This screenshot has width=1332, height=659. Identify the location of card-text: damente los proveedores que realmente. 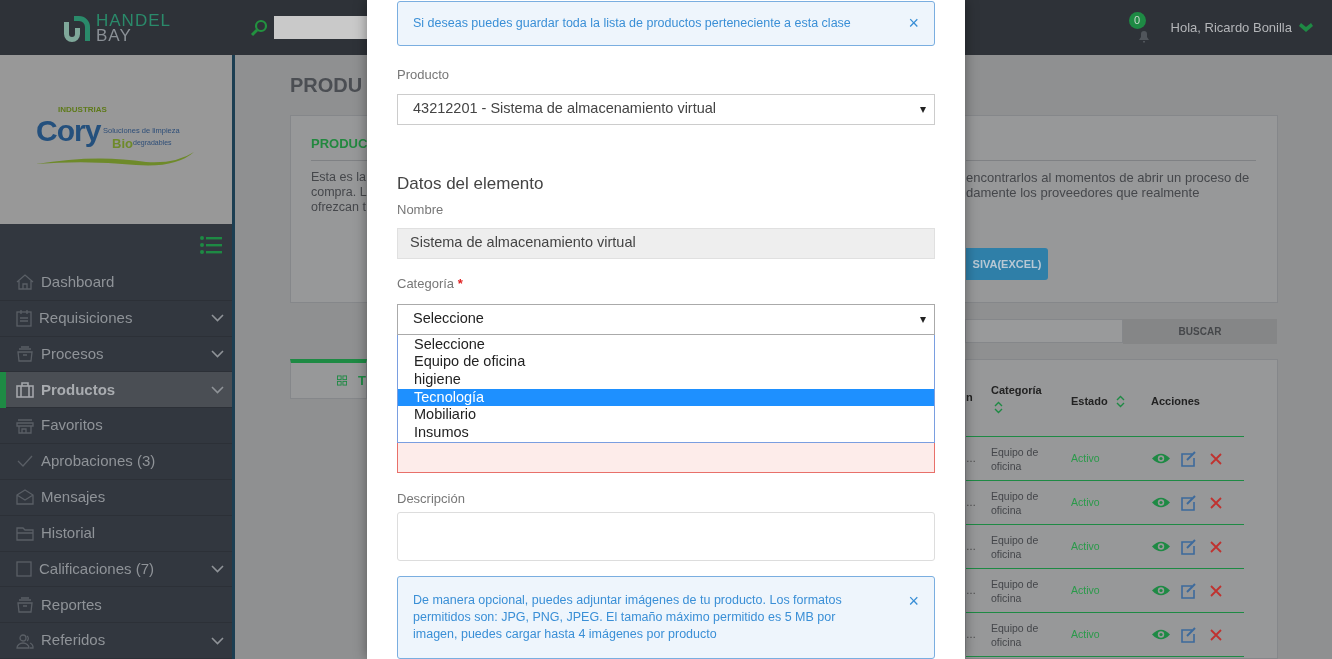
(1083, 192).